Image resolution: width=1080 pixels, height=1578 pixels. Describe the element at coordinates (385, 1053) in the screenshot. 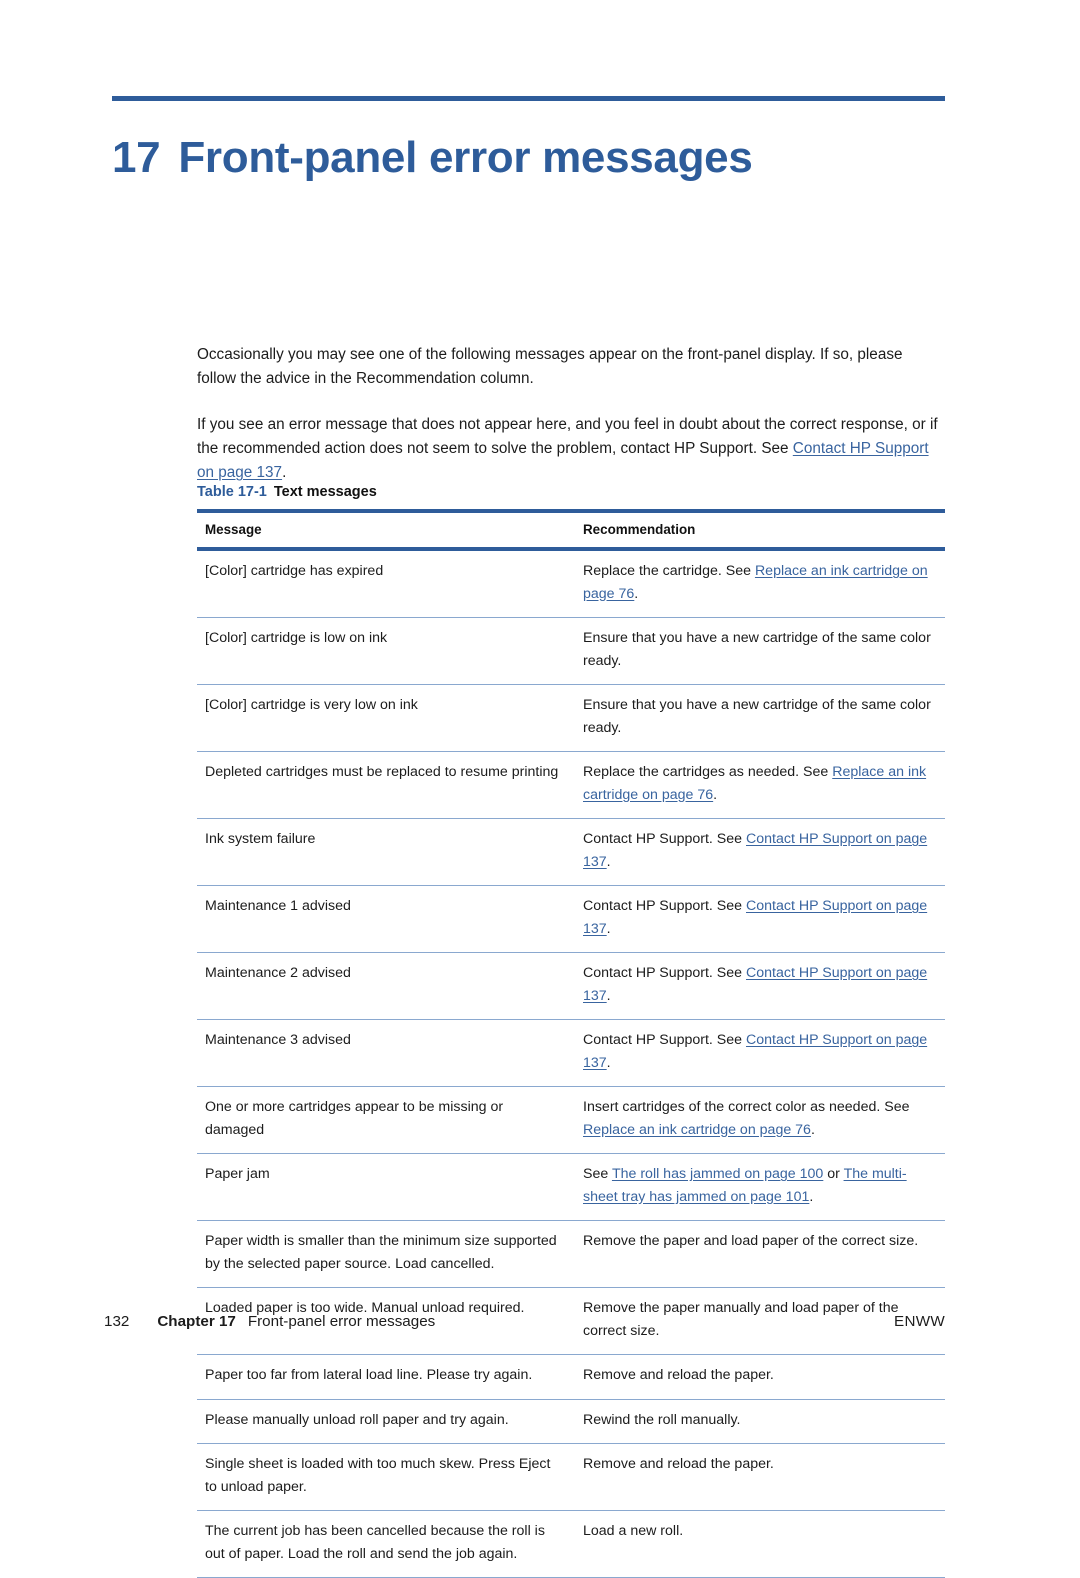

I see `cell-message: Maintenance 3 advised` at that location.